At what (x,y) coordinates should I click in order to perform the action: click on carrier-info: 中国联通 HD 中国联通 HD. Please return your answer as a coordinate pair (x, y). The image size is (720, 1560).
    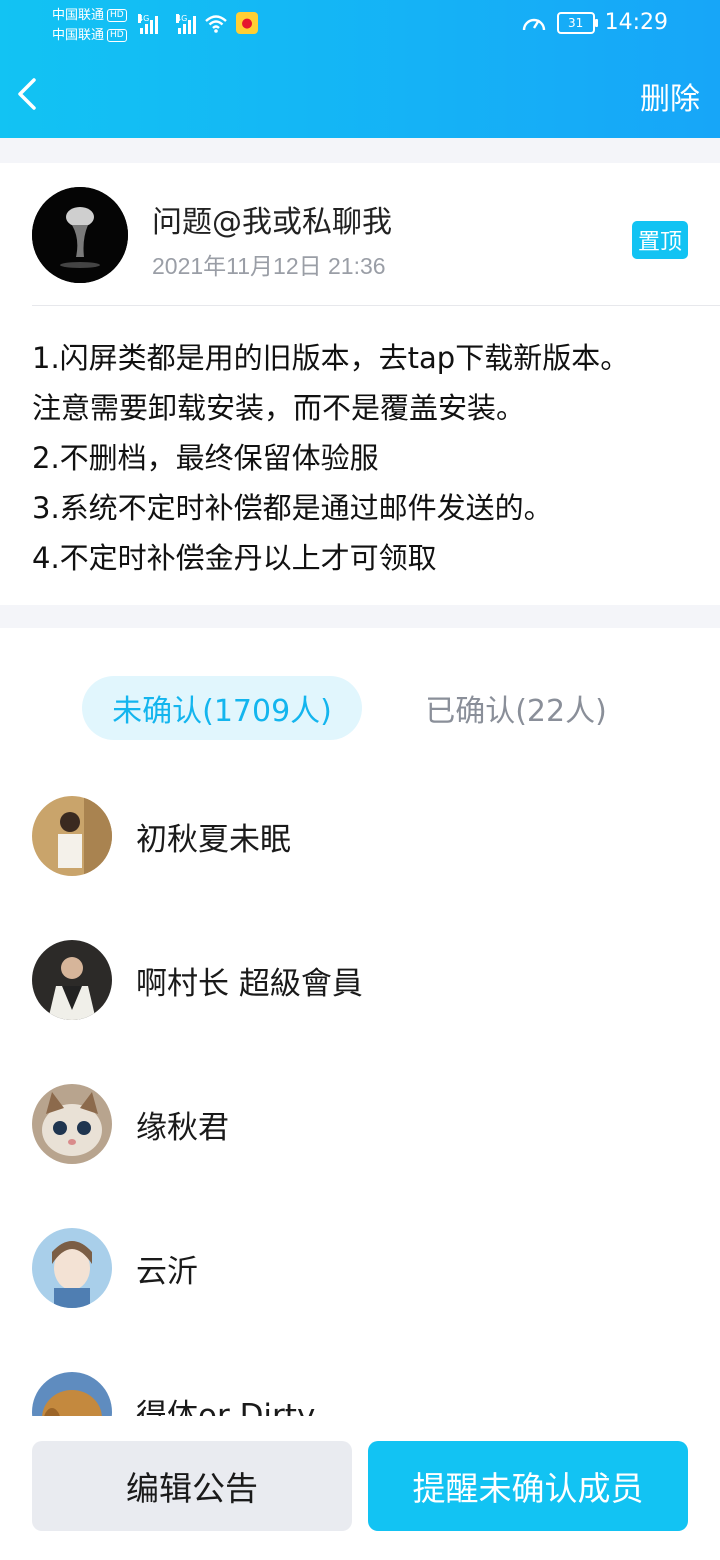
    Looking at the image, I should click on (89, 26).